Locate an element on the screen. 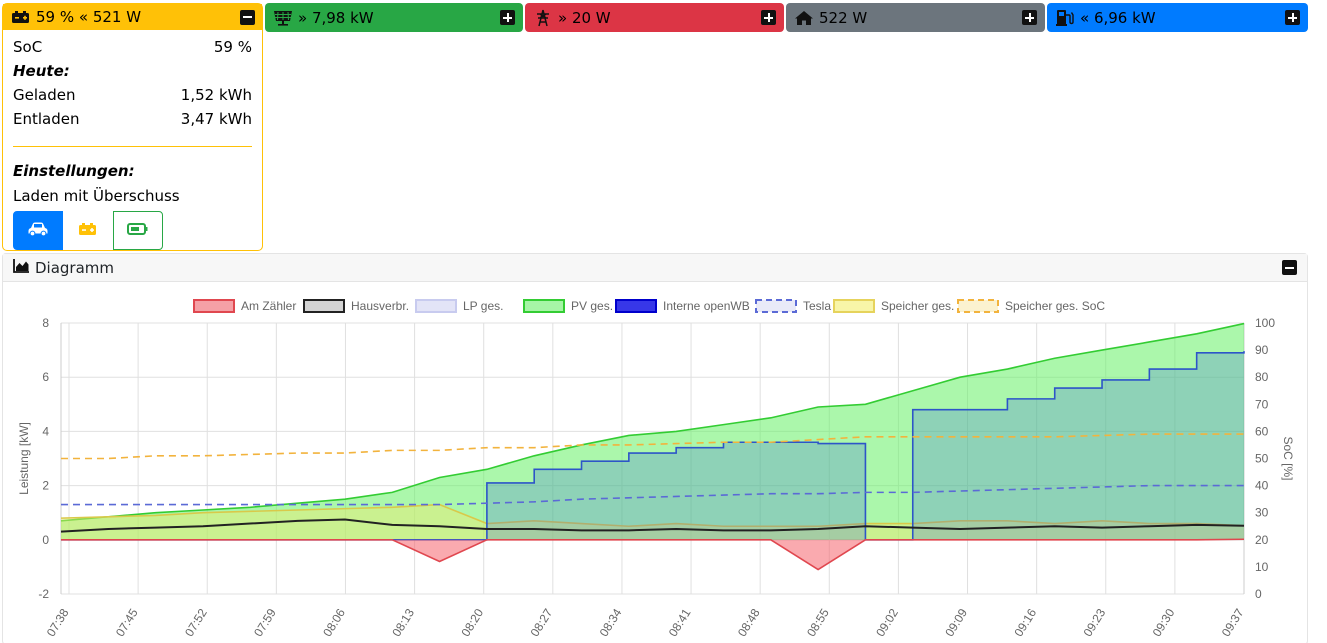 This screenshot has height=643, width=1327. pv-header-text: » 7,98 kW is located at coordinates (336, 17).